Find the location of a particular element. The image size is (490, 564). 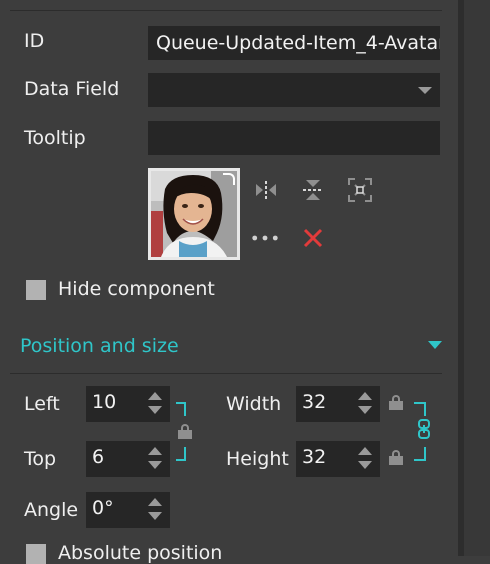

angle-label: Angle is located at coordinates (51, 510).